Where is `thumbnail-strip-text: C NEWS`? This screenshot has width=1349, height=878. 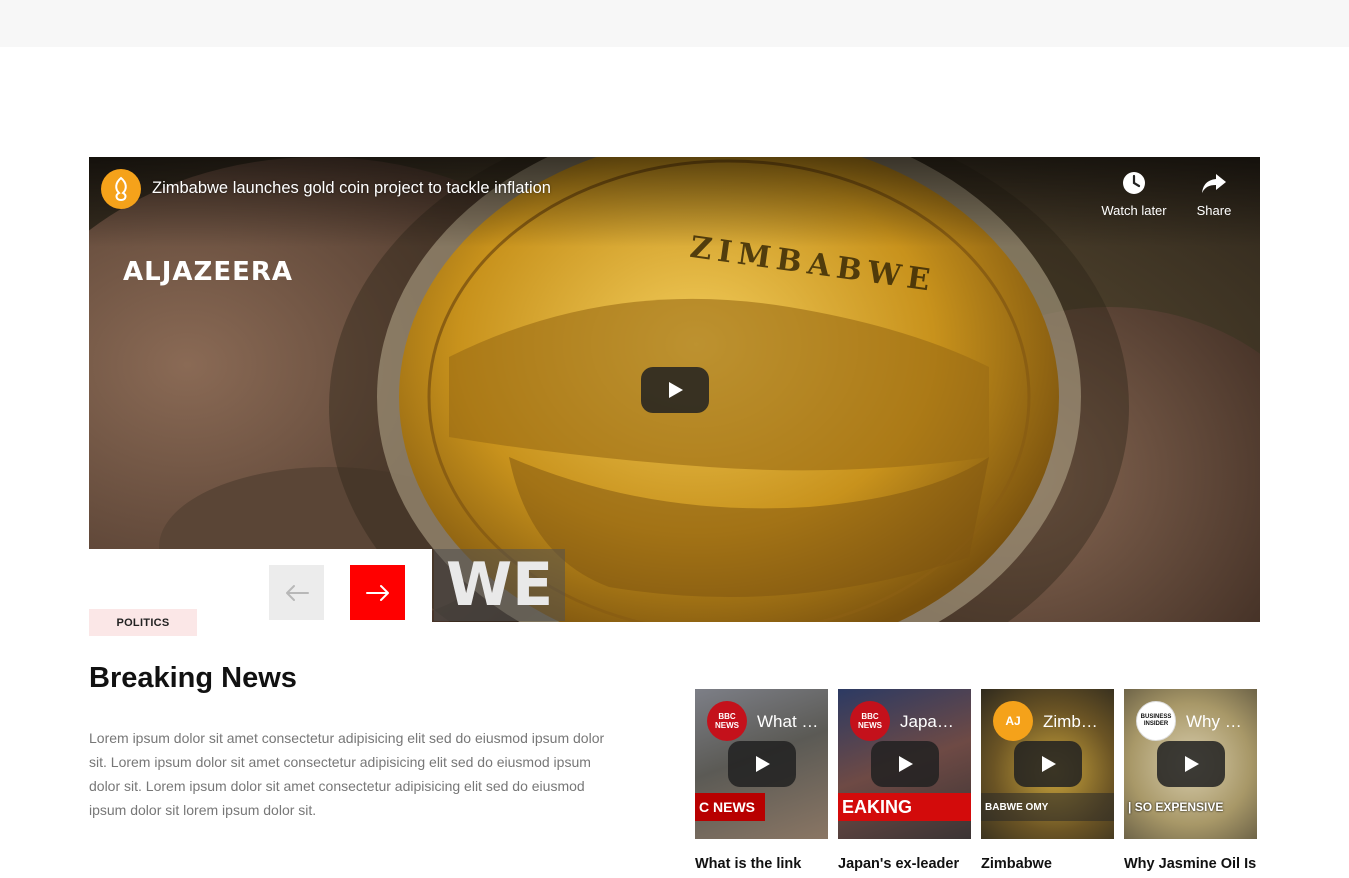 thumbnail-strip-text: C NEWS is located at coordinates (730, 807).